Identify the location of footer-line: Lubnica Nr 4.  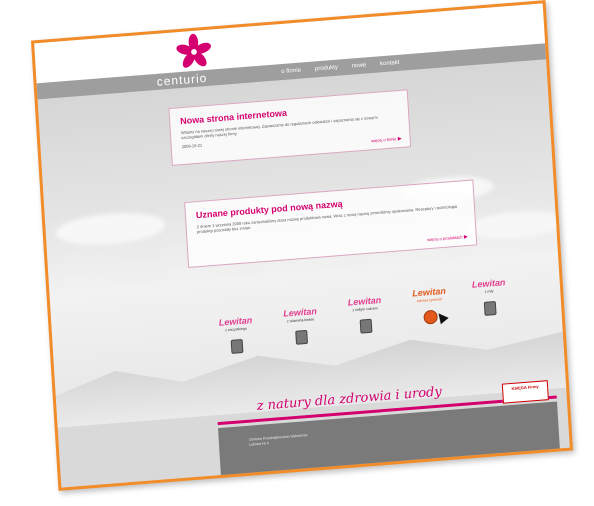
(258, 444).